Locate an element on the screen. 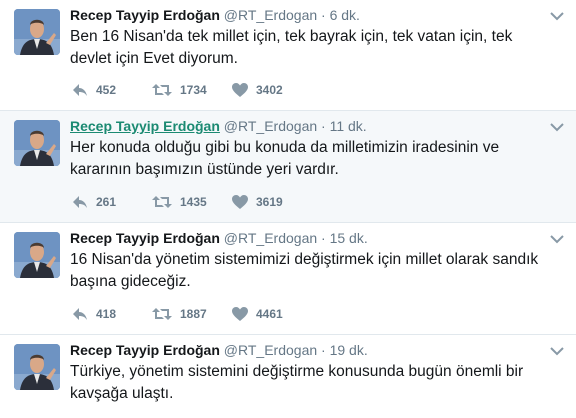  retweet-count: 1734 is located at coordinates (193, 90).